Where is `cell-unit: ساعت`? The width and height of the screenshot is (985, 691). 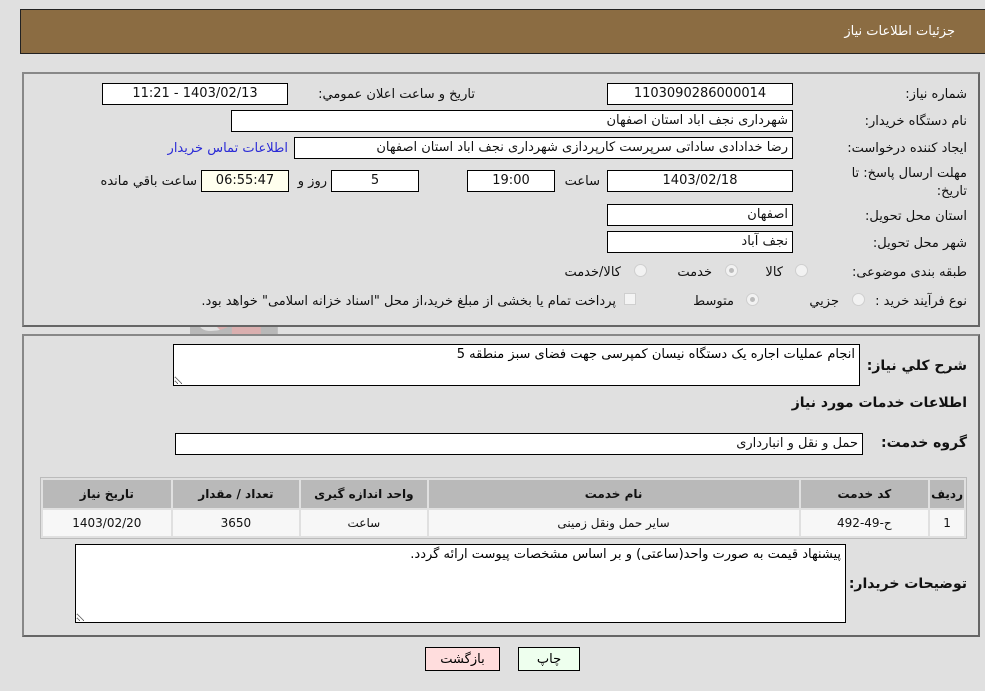
cell-unit: ساعت is located at coordinates (364, 523).